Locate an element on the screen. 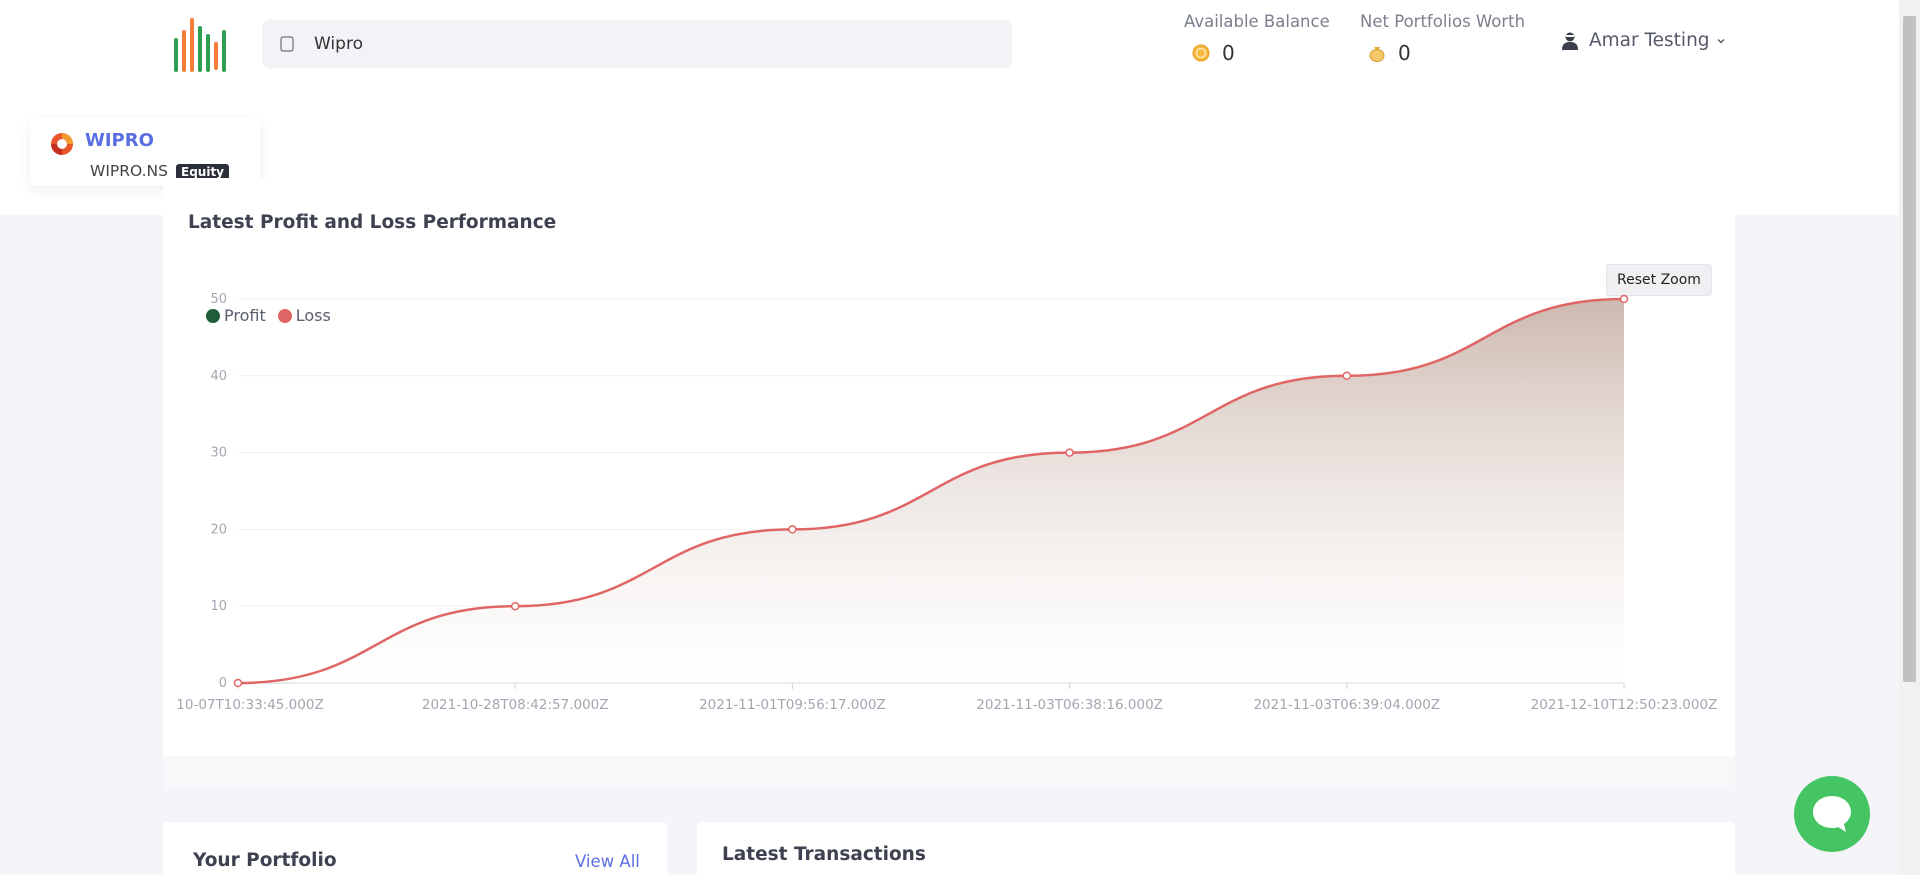  chat-bubble-icon is located at coordinates (1832, 814).